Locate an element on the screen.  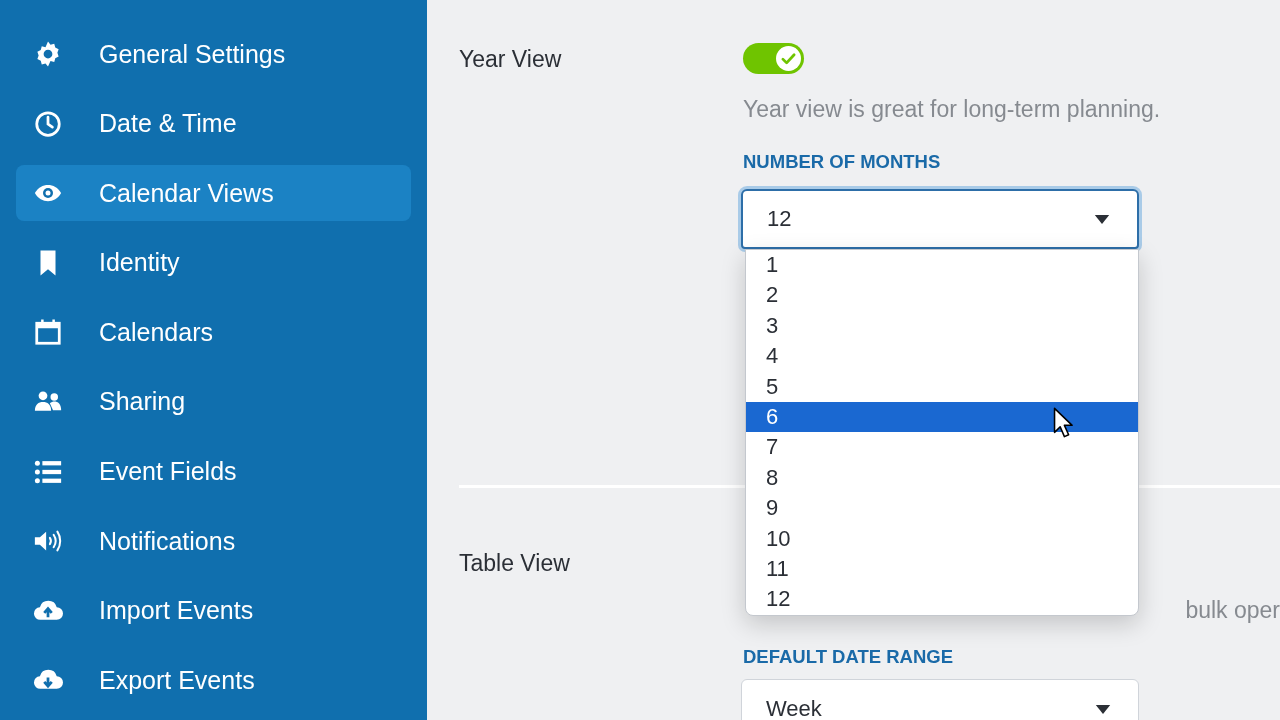
dropdown-option: 7 is located at coordinates (942, 447).